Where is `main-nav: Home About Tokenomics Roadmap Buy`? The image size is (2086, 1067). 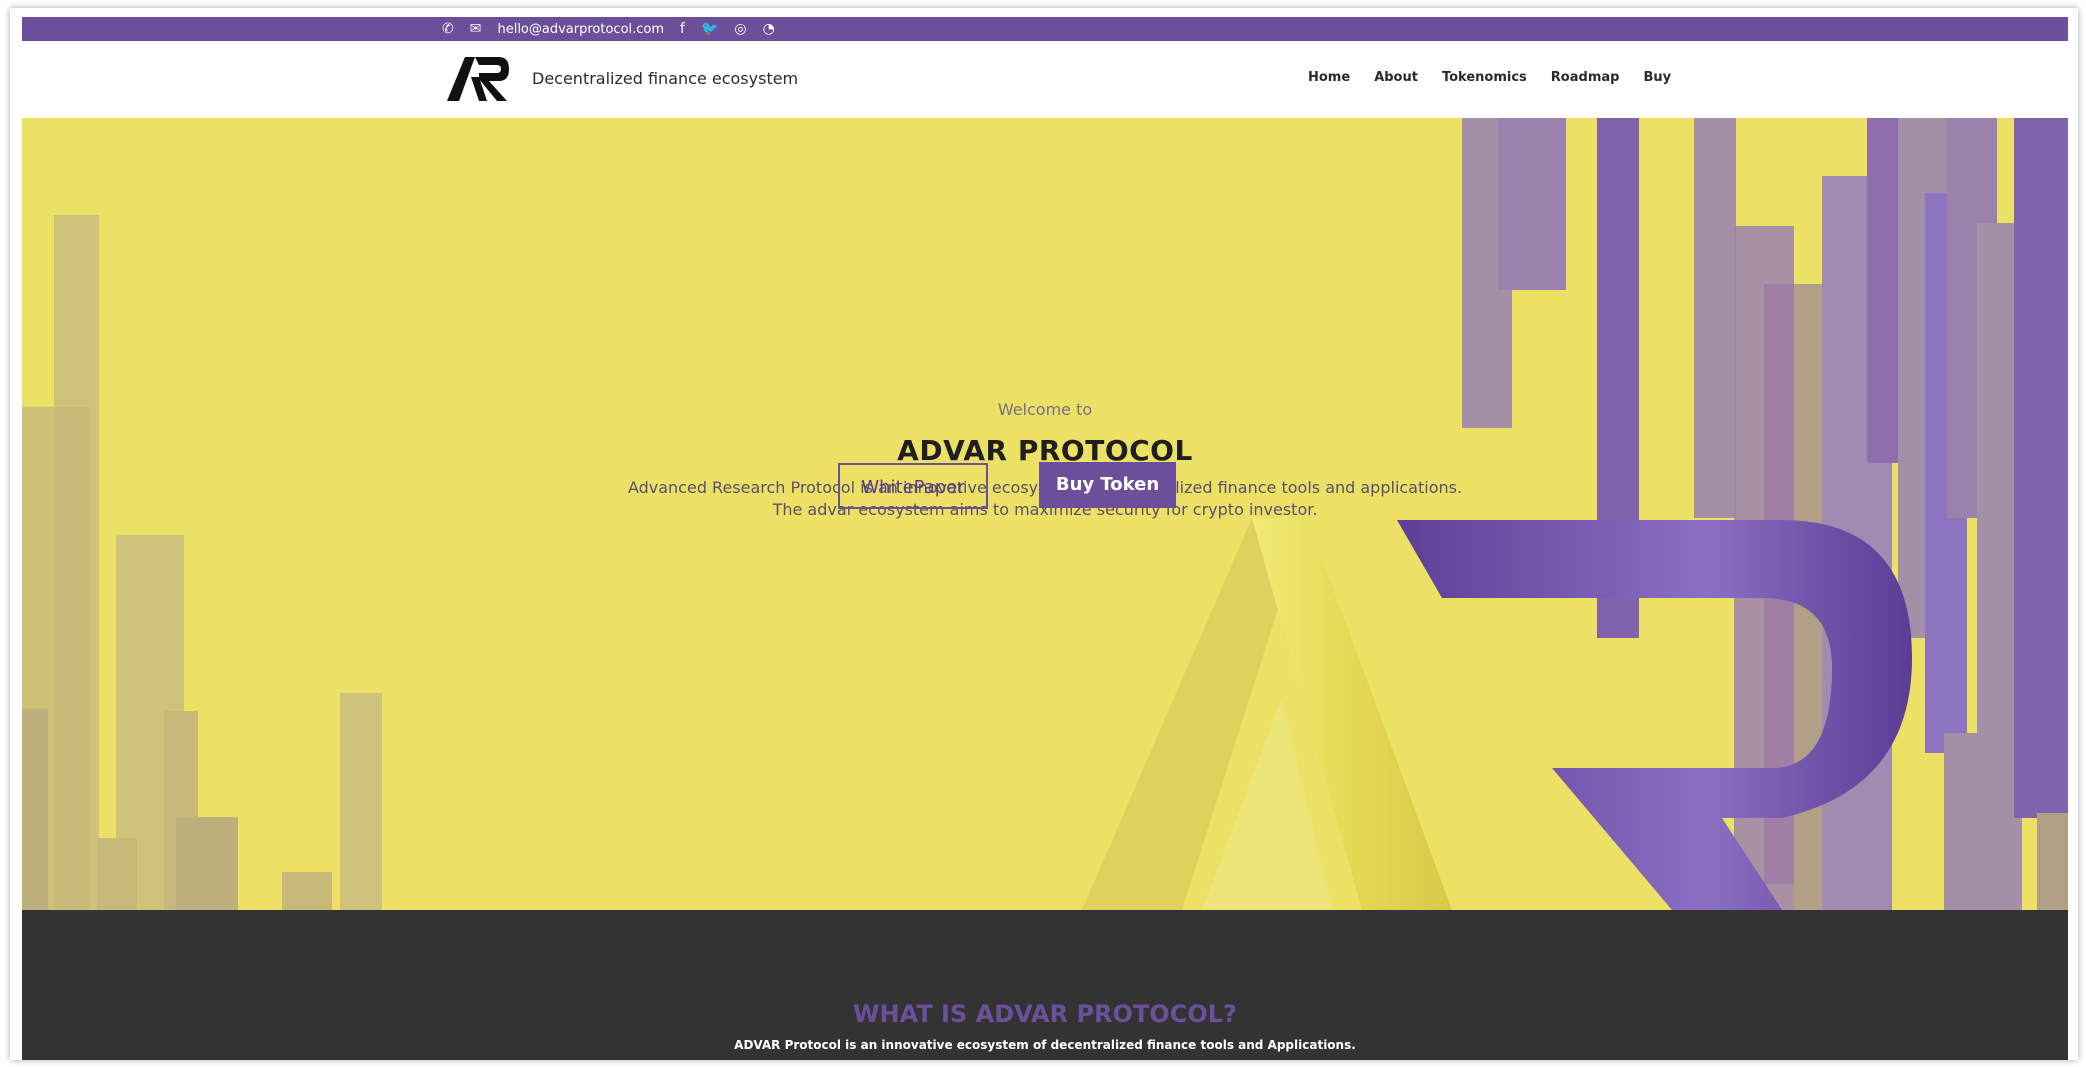
main-nav: Home About Tokenomics Roadmap Buy is located at coordinates (1489, 77).